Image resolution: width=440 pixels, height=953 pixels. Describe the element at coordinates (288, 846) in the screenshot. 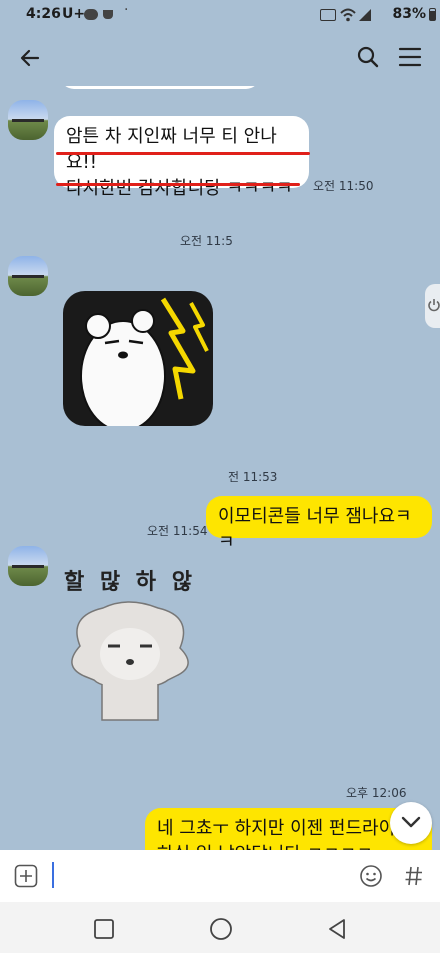

I see `message-text-line: 하실 일 남았답니다 ㅋㅋㅋㅋ` at that location.